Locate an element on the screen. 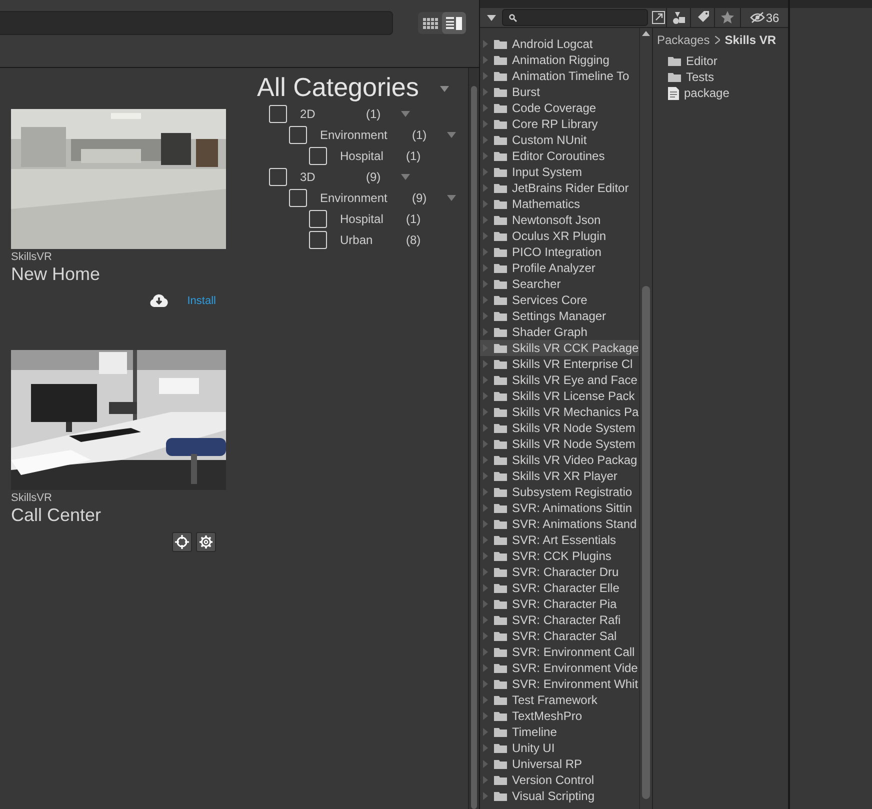 This screenshot has width=872, height=809. package-folder-row: Core RP Library is located at coordinates (559, 124).